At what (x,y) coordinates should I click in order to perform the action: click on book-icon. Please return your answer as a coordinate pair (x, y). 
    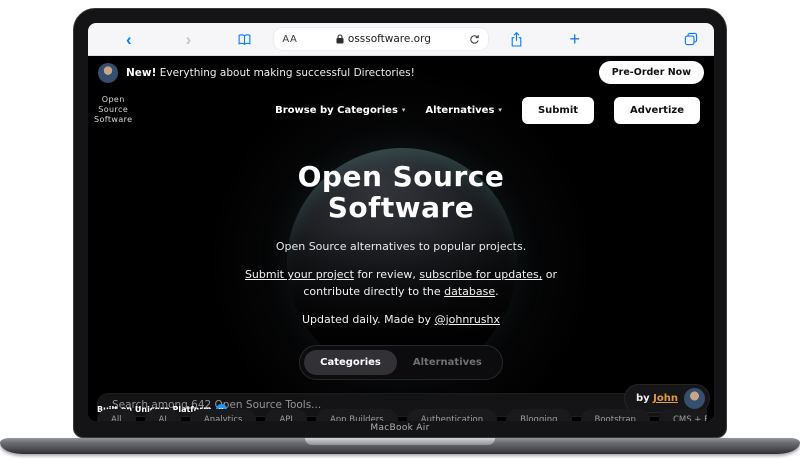
    Looking at the image, I should click on (244, 39).